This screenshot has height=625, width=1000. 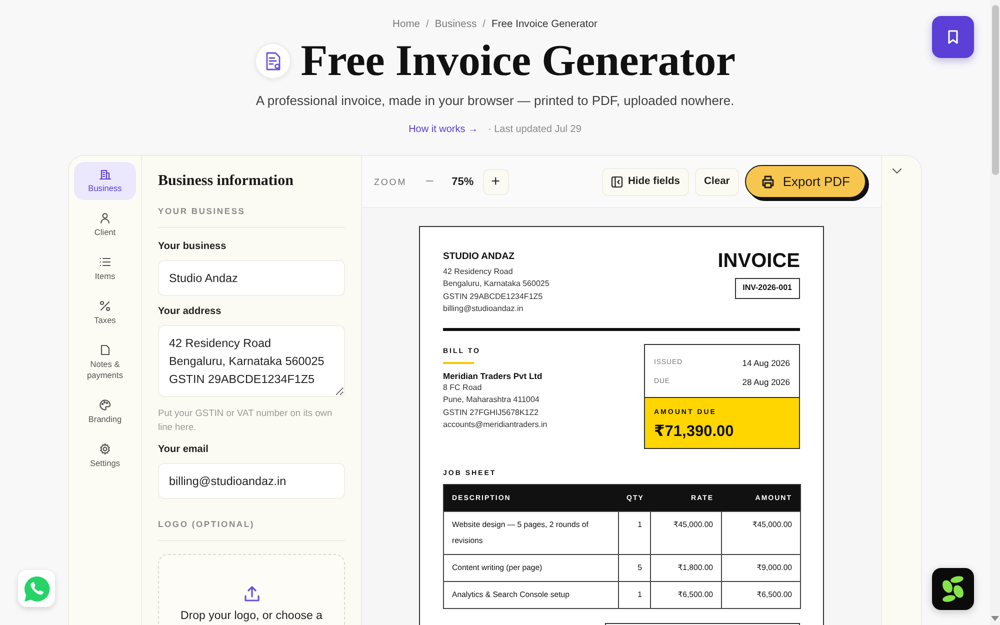 What do you see at coordinates (105, 313) in the screenshot?
I see `sidebar-item: Taxes` at bounding box center [105, 313].